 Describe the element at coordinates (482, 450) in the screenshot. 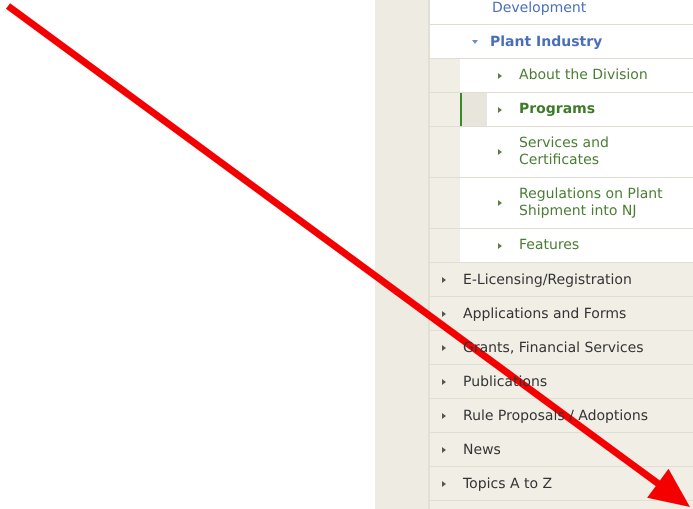

I see `menu-link: News` at that location.